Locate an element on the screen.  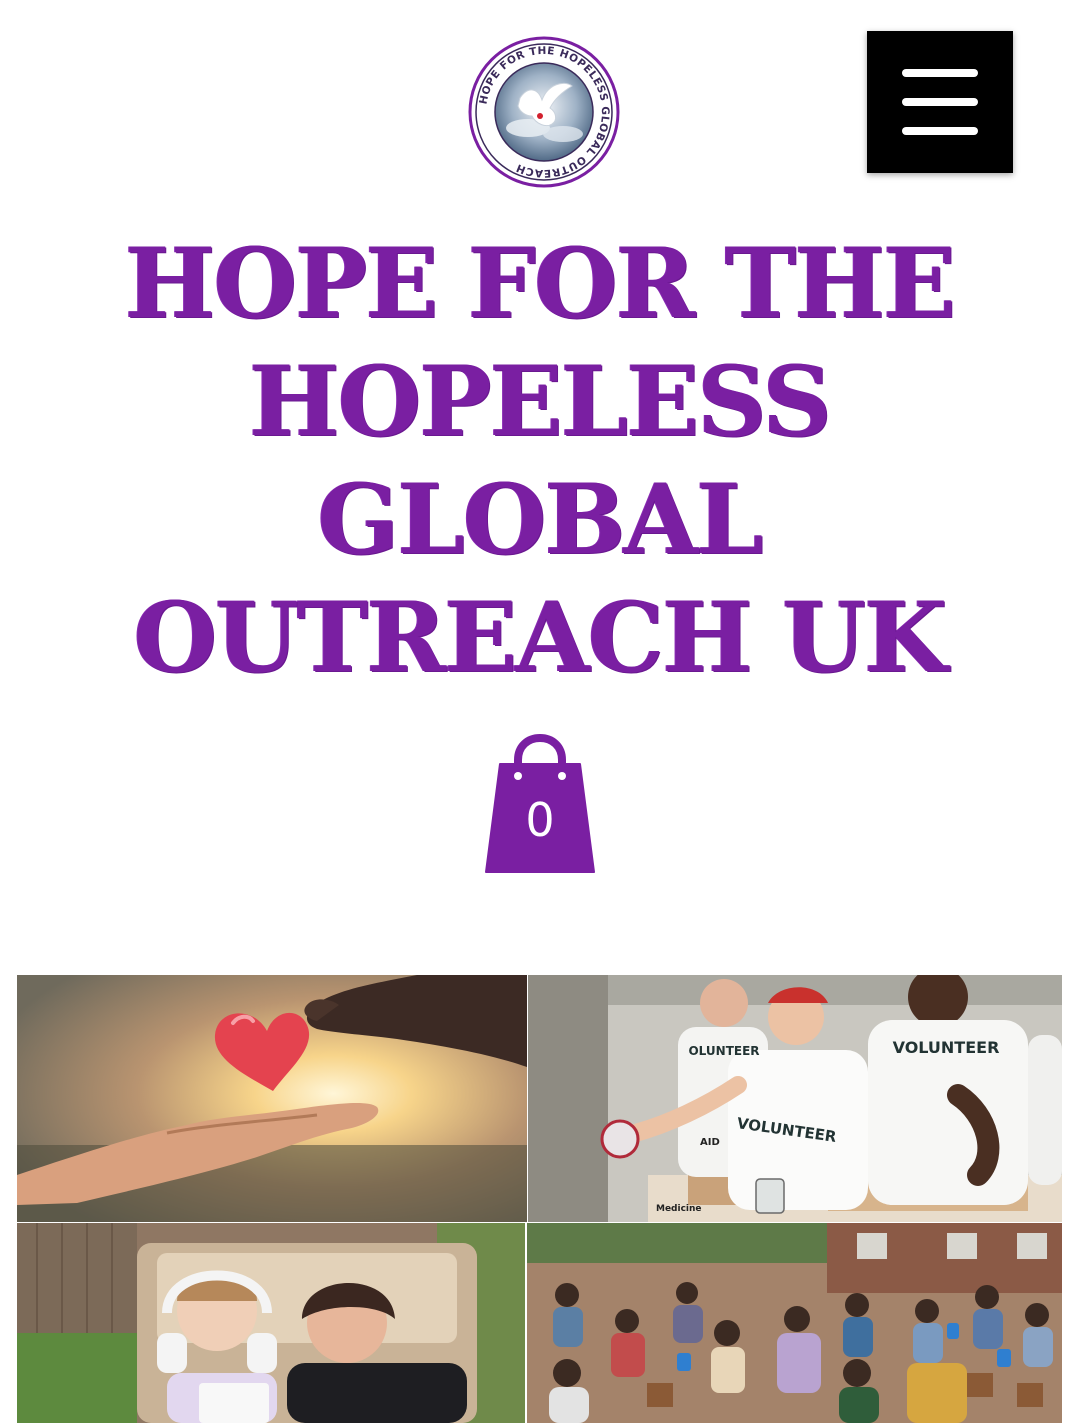
gallery-image-caregiver-child is located at coordinates (271, 1323).